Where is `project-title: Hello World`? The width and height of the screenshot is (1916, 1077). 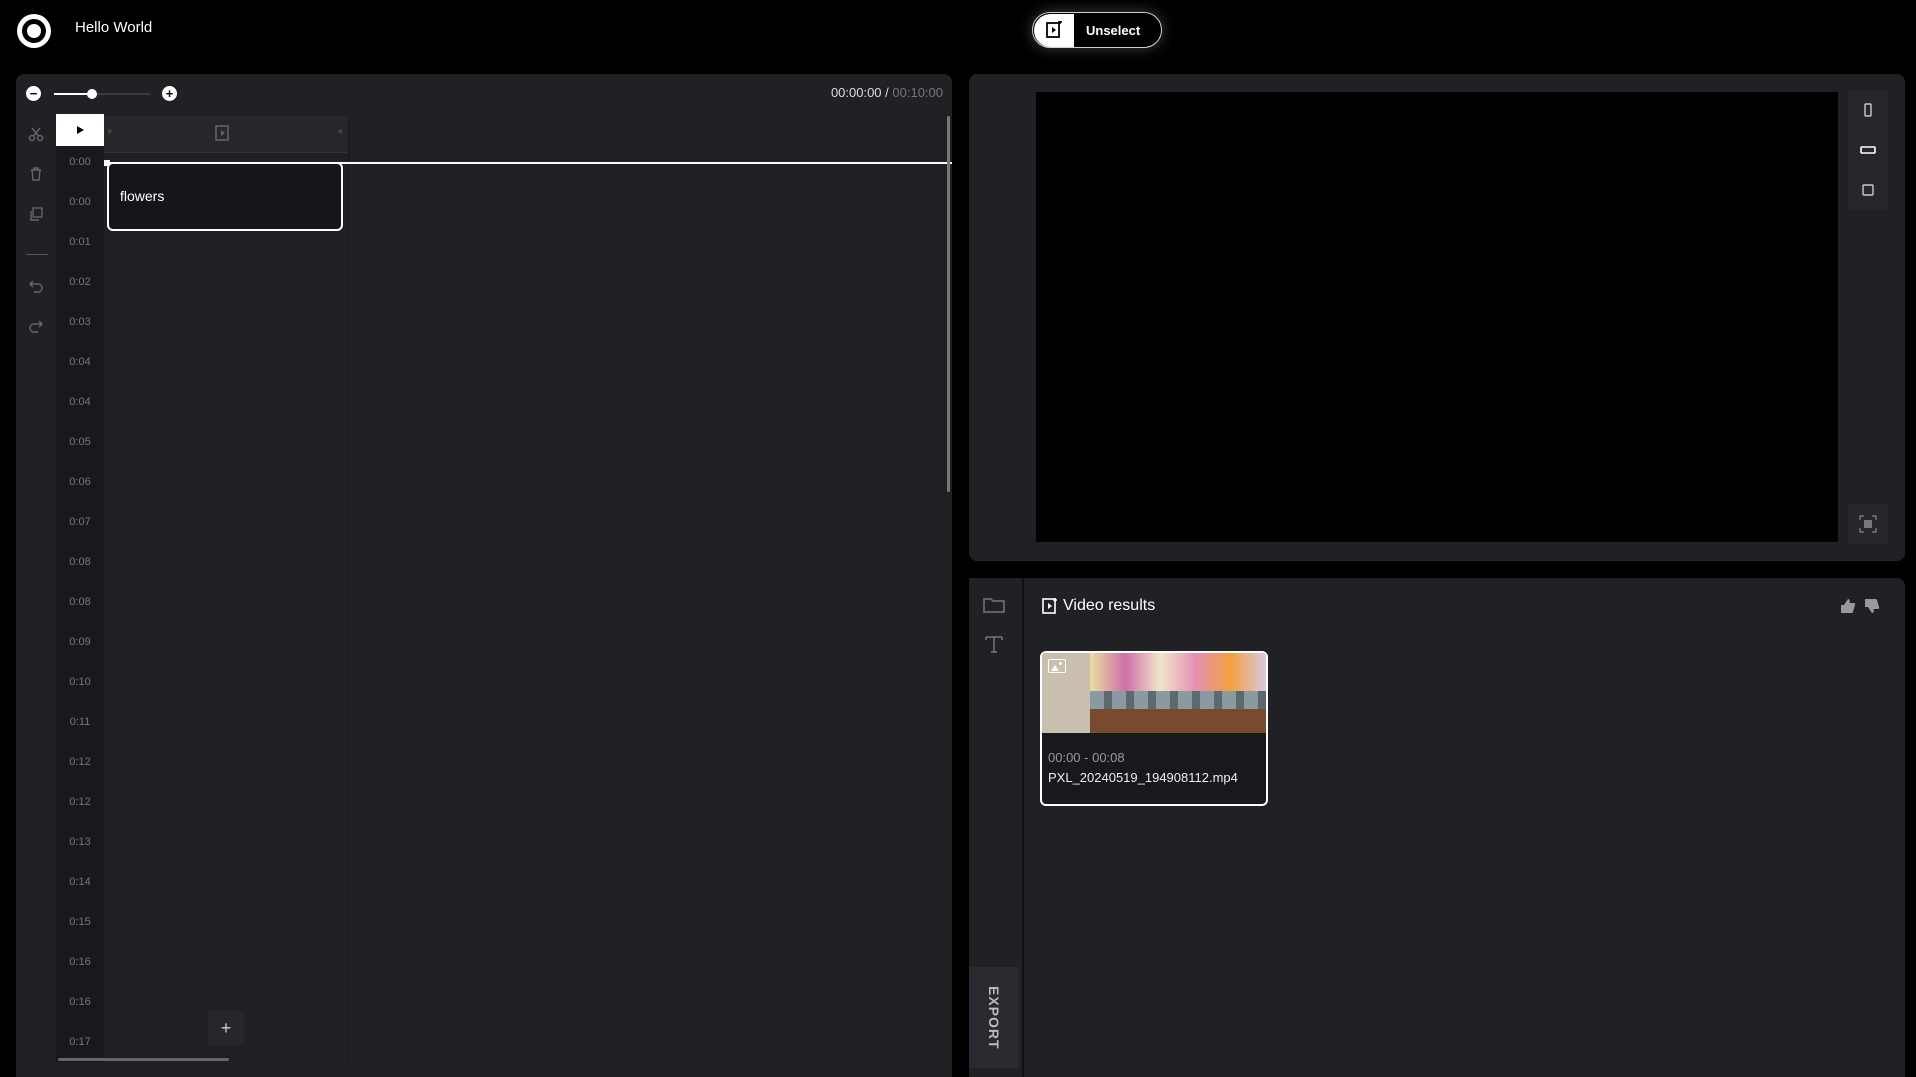 project-title: Hello World is located at coordinates (114, 27).